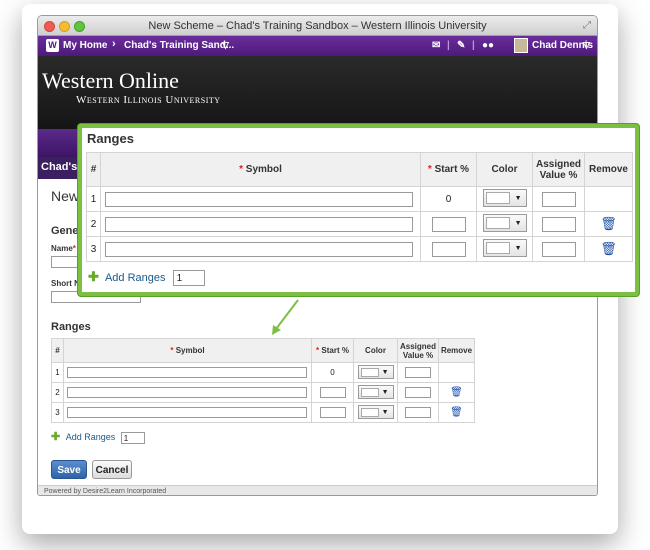 The height and width of the screenshot is (550, 650). What do you see at coordinates (448, 199) in the screenshot?
I see `start-value: 0` at bounding box center [448, 199].